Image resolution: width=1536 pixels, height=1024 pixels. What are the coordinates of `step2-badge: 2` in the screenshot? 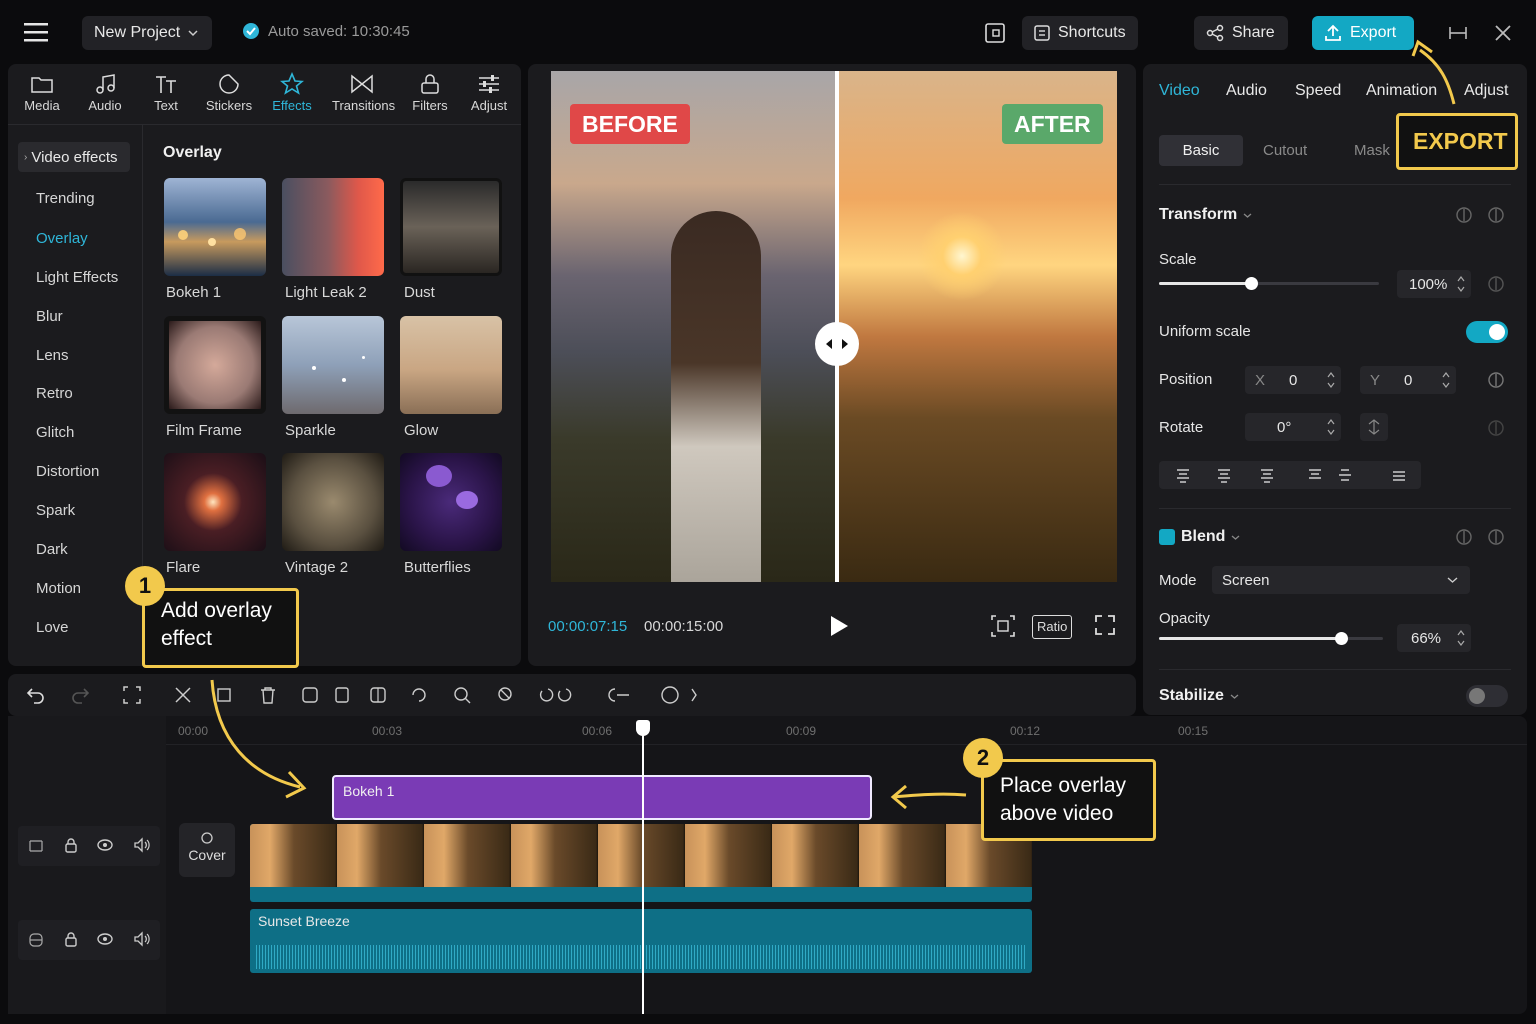 It's located at (983, 758).